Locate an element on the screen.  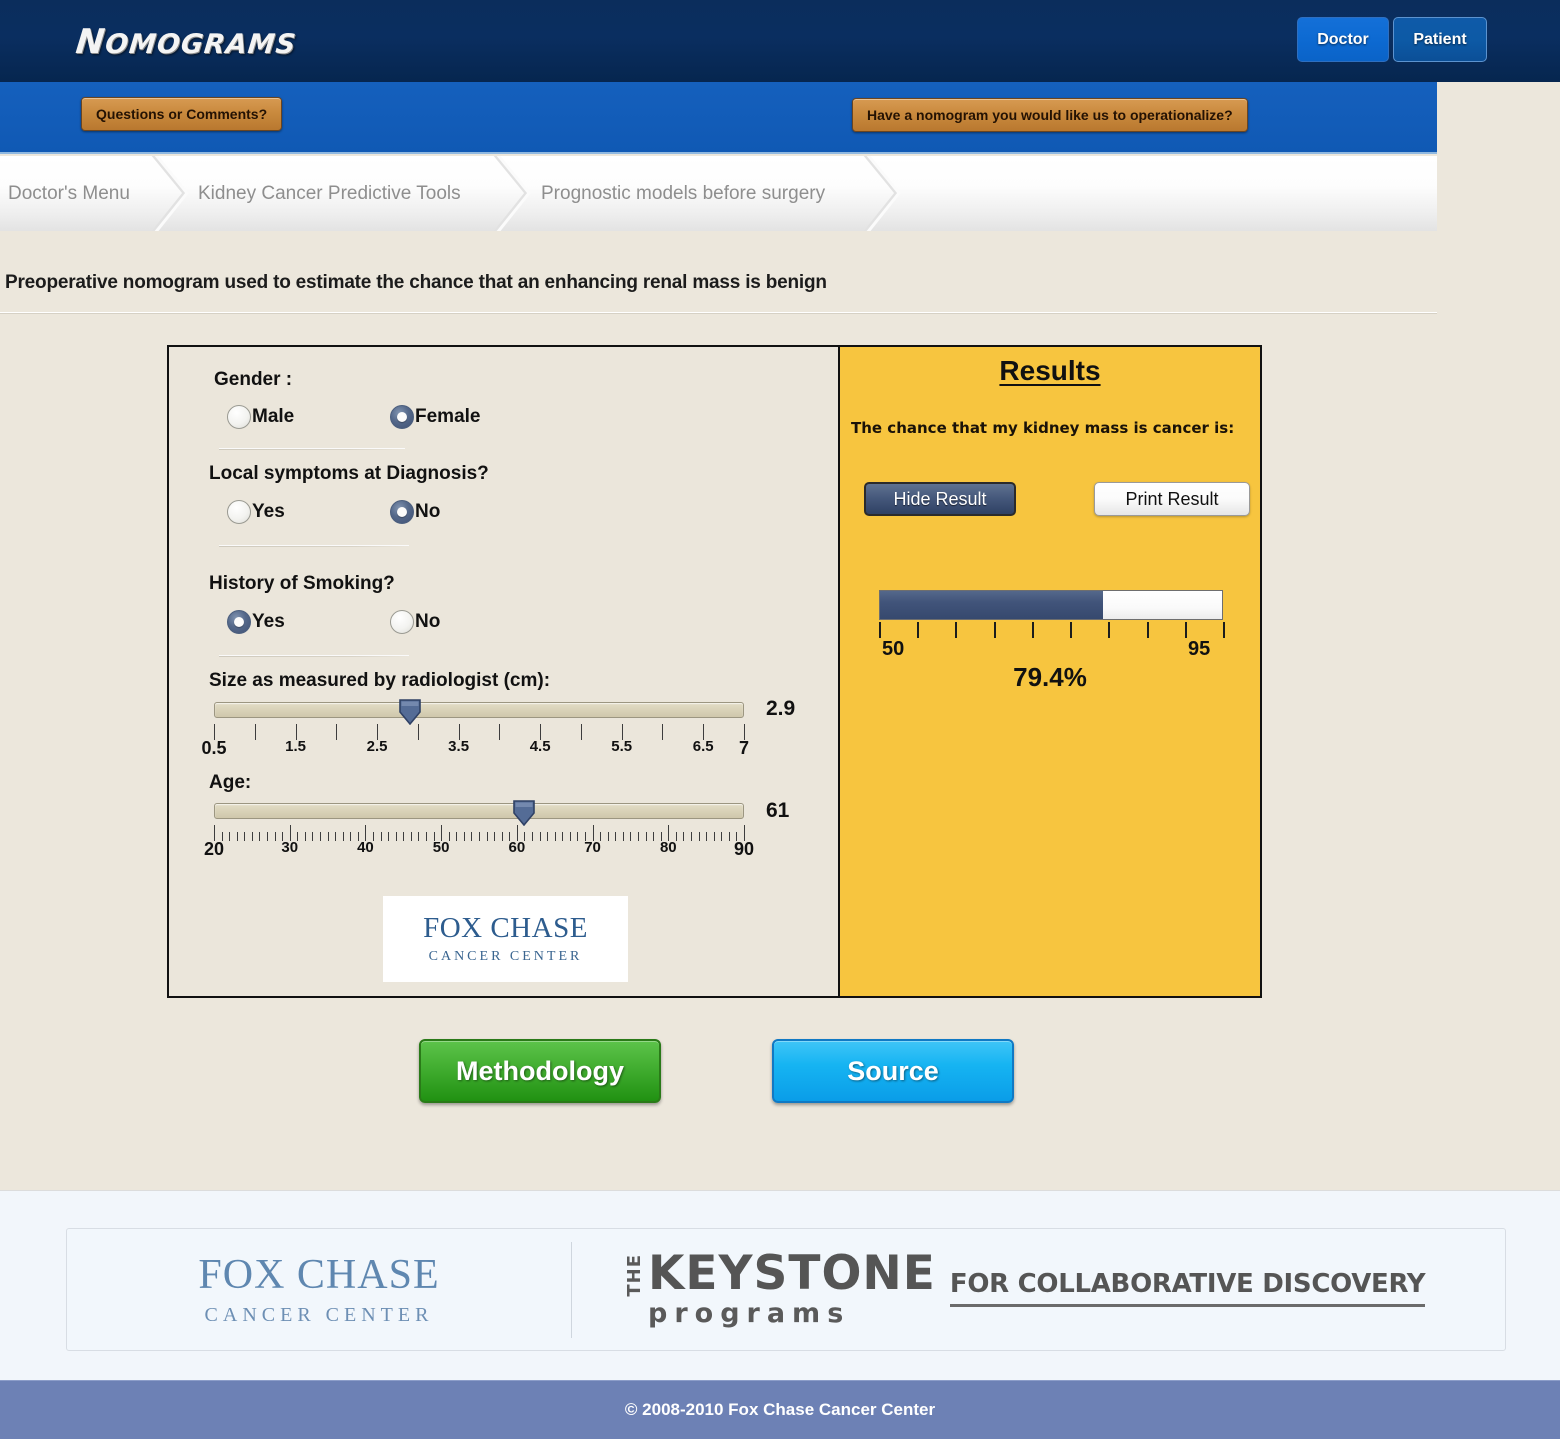
size-slider-label: Size as measured by radiologist (cm): is located at coordinates (380, 680).